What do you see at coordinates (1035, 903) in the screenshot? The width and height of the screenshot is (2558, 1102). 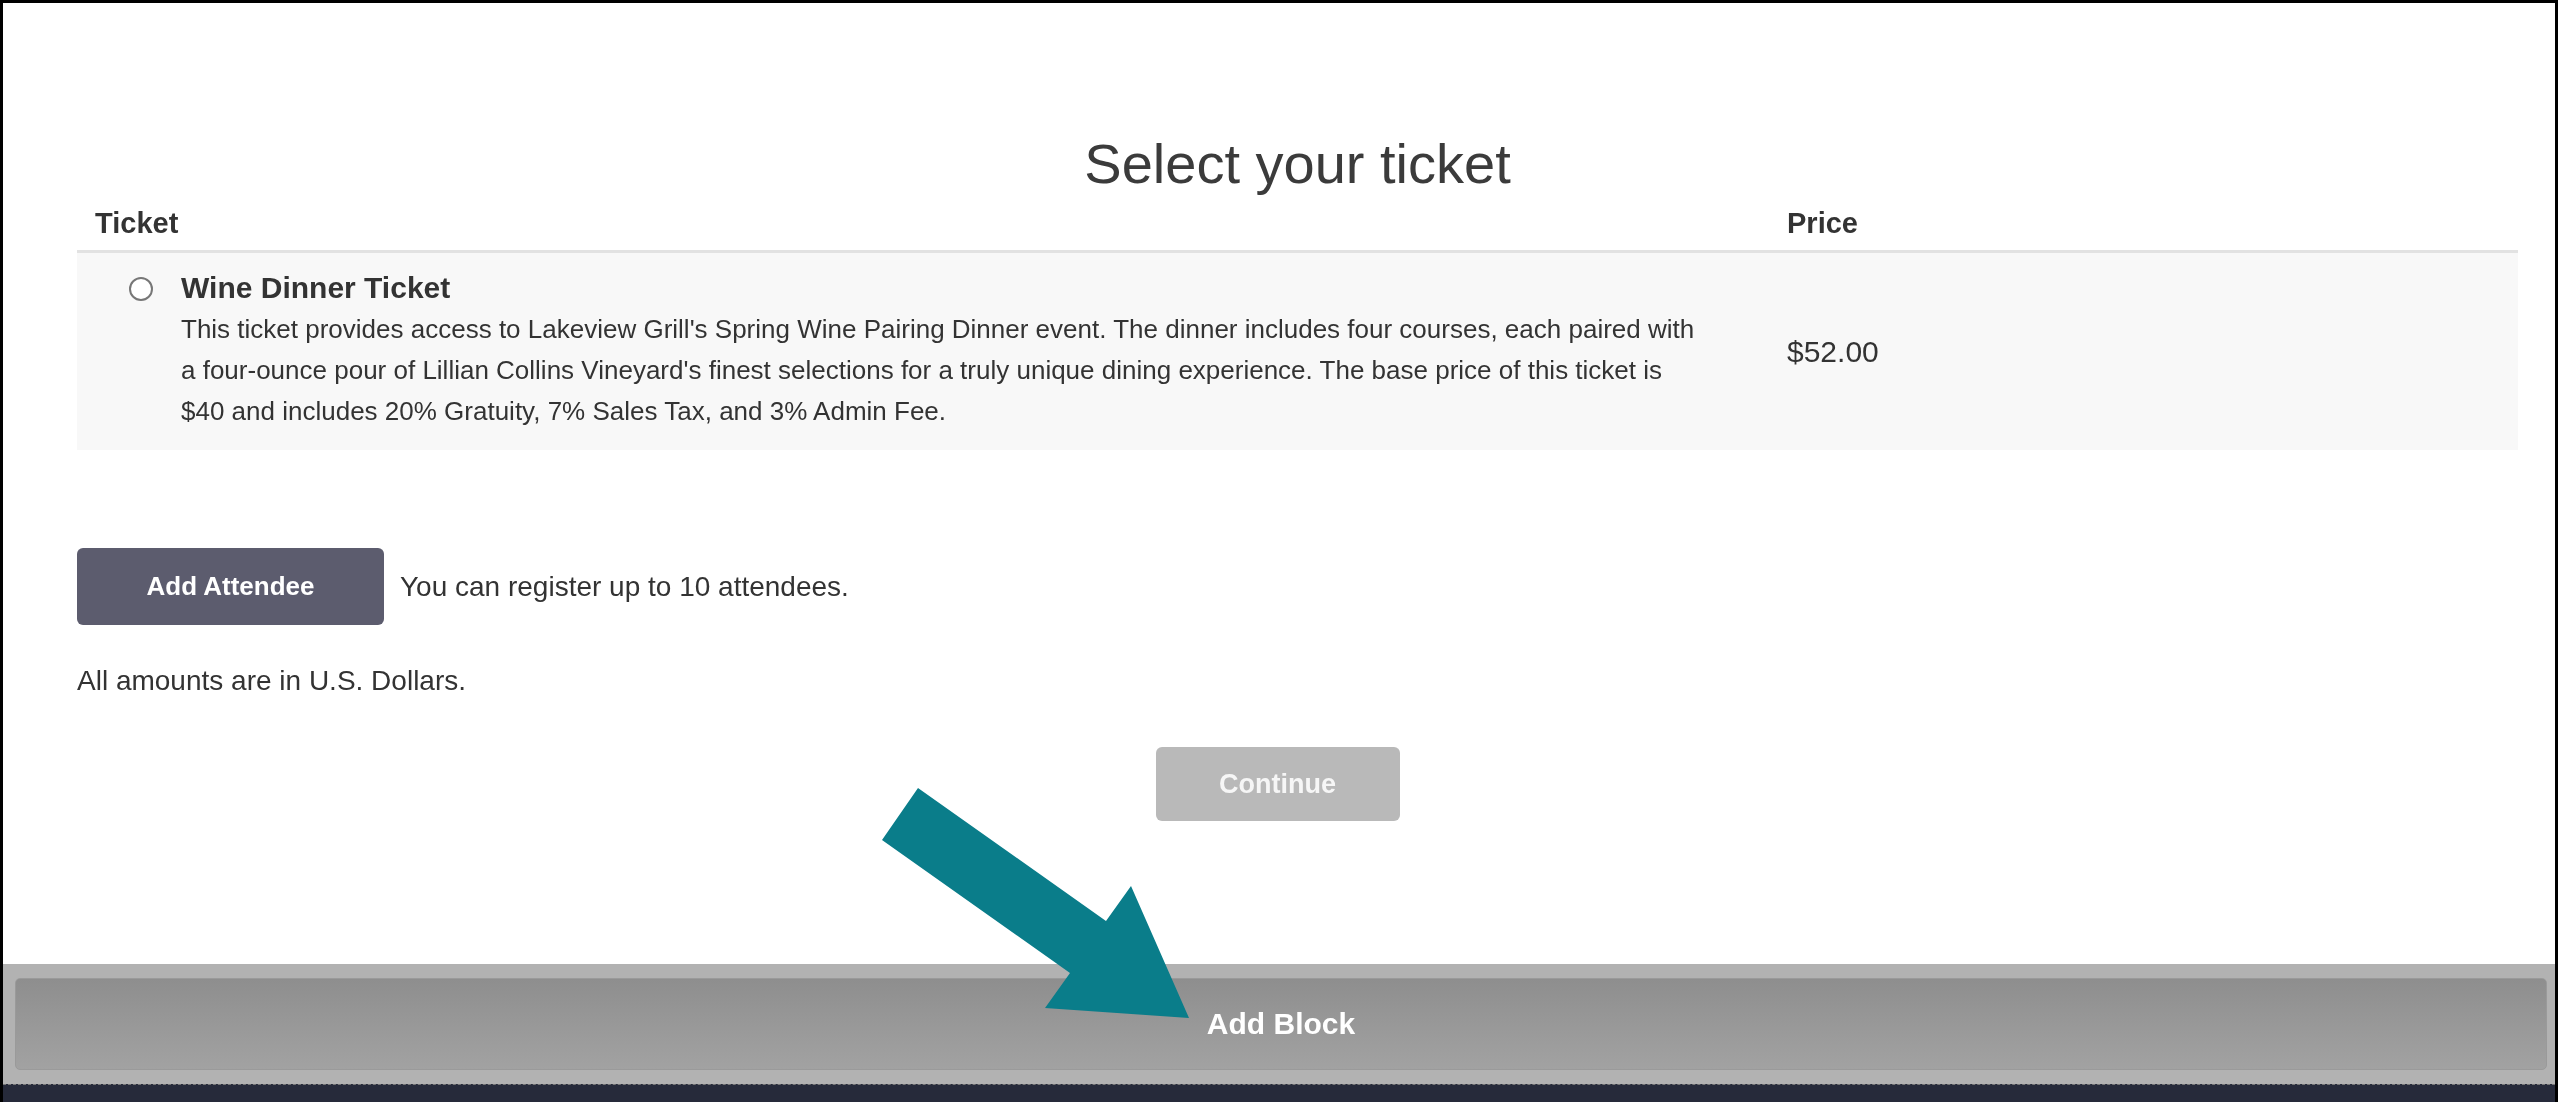 I see `arrow-icon` at bounding box center [1035, 903].